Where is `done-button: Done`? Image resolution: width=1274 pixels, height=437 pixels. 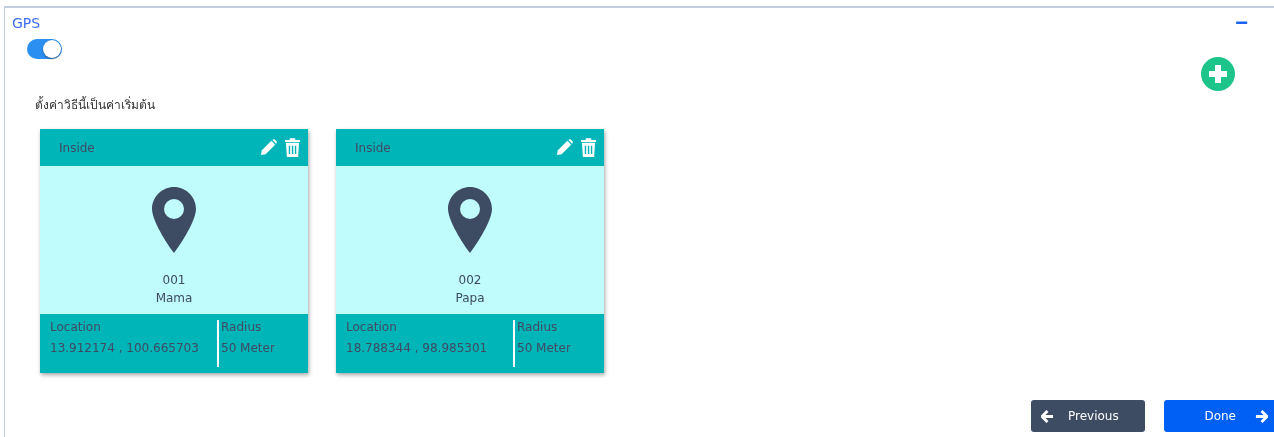 done-button: Done is located at coordinates (1219, 416).